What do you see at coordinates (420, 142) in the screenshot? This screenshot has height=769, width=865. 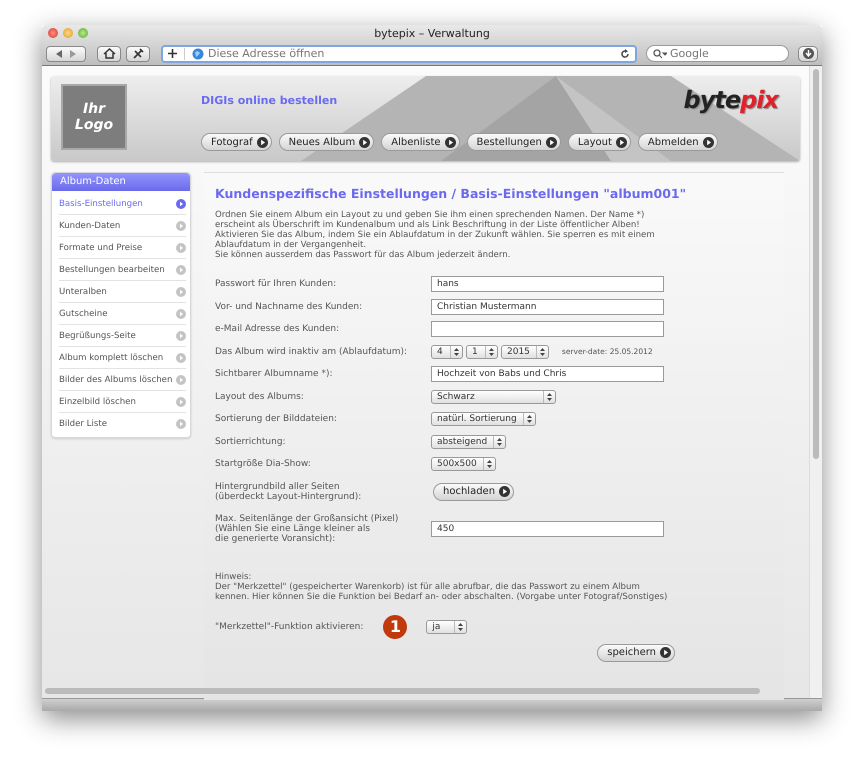 I see `nav-button: Albenliste` at bounding box center [420, 142].